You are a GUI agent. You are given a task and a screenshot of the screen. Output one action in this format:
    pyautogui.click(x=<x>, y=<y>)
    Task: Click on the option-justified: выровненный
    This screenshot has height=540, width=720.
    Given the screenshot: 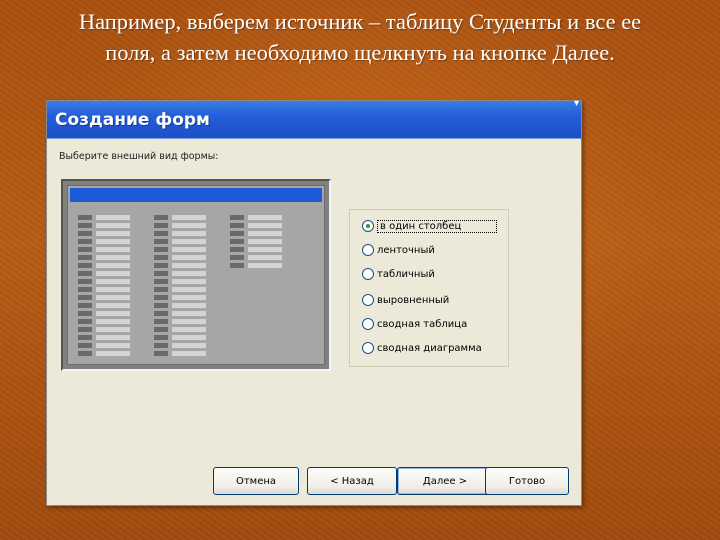 What is the action you would take?
    pyautogui.click(x=432, y=300)
    